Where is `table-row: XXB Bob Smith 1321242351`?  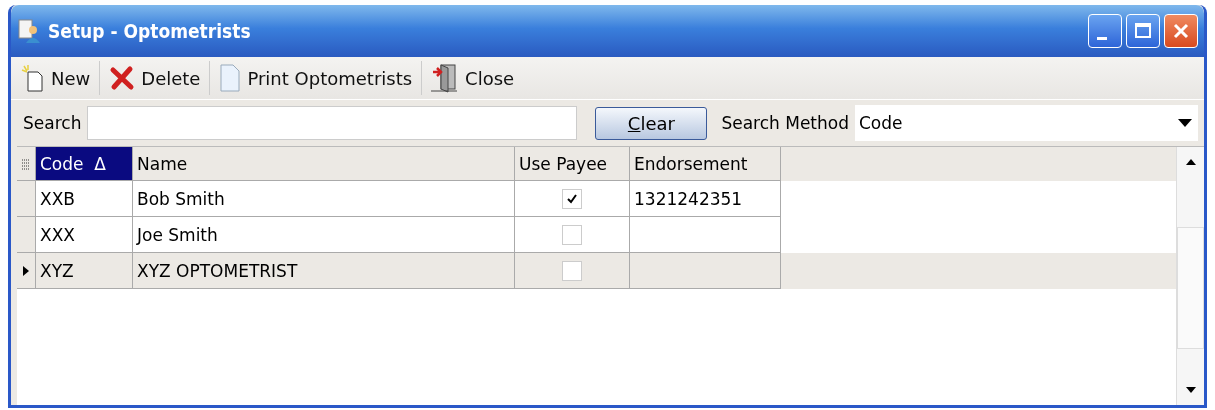
table-row: XXB Bob Smith 1321242351 is located at coordinates (596, 199).